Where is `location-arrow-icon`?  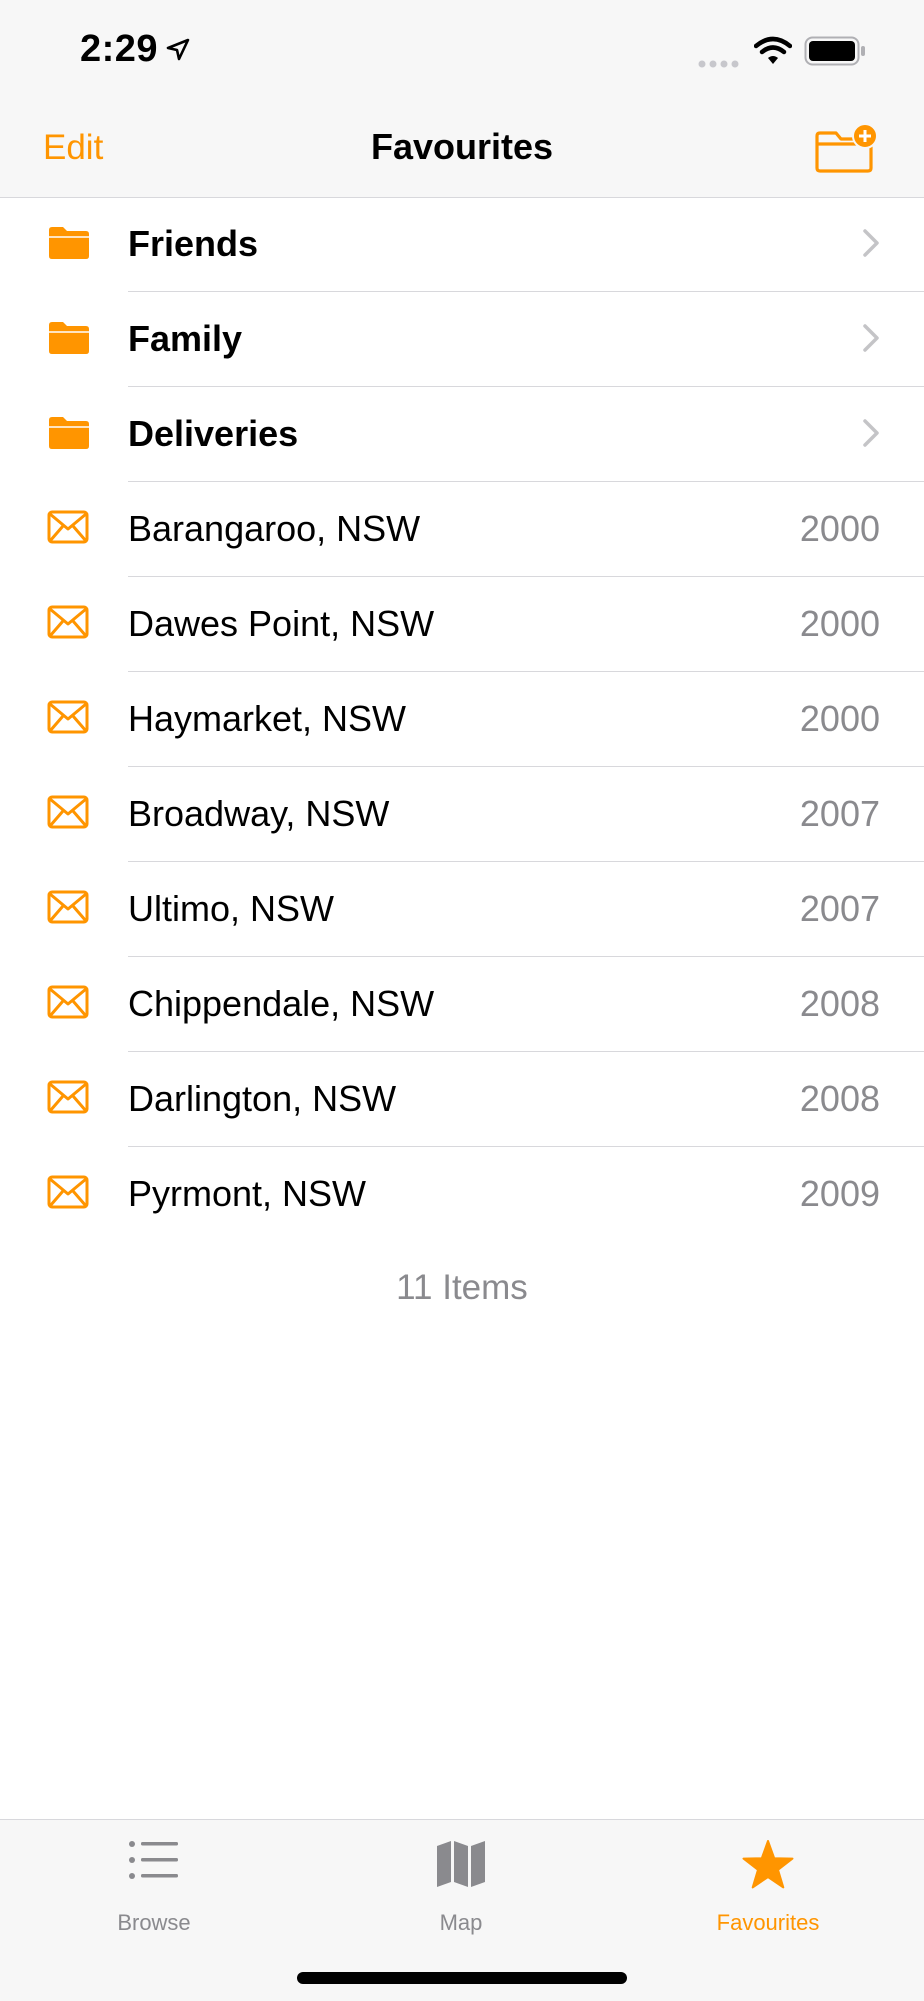 location-arrow-icon is located at coordinates (178, 52).